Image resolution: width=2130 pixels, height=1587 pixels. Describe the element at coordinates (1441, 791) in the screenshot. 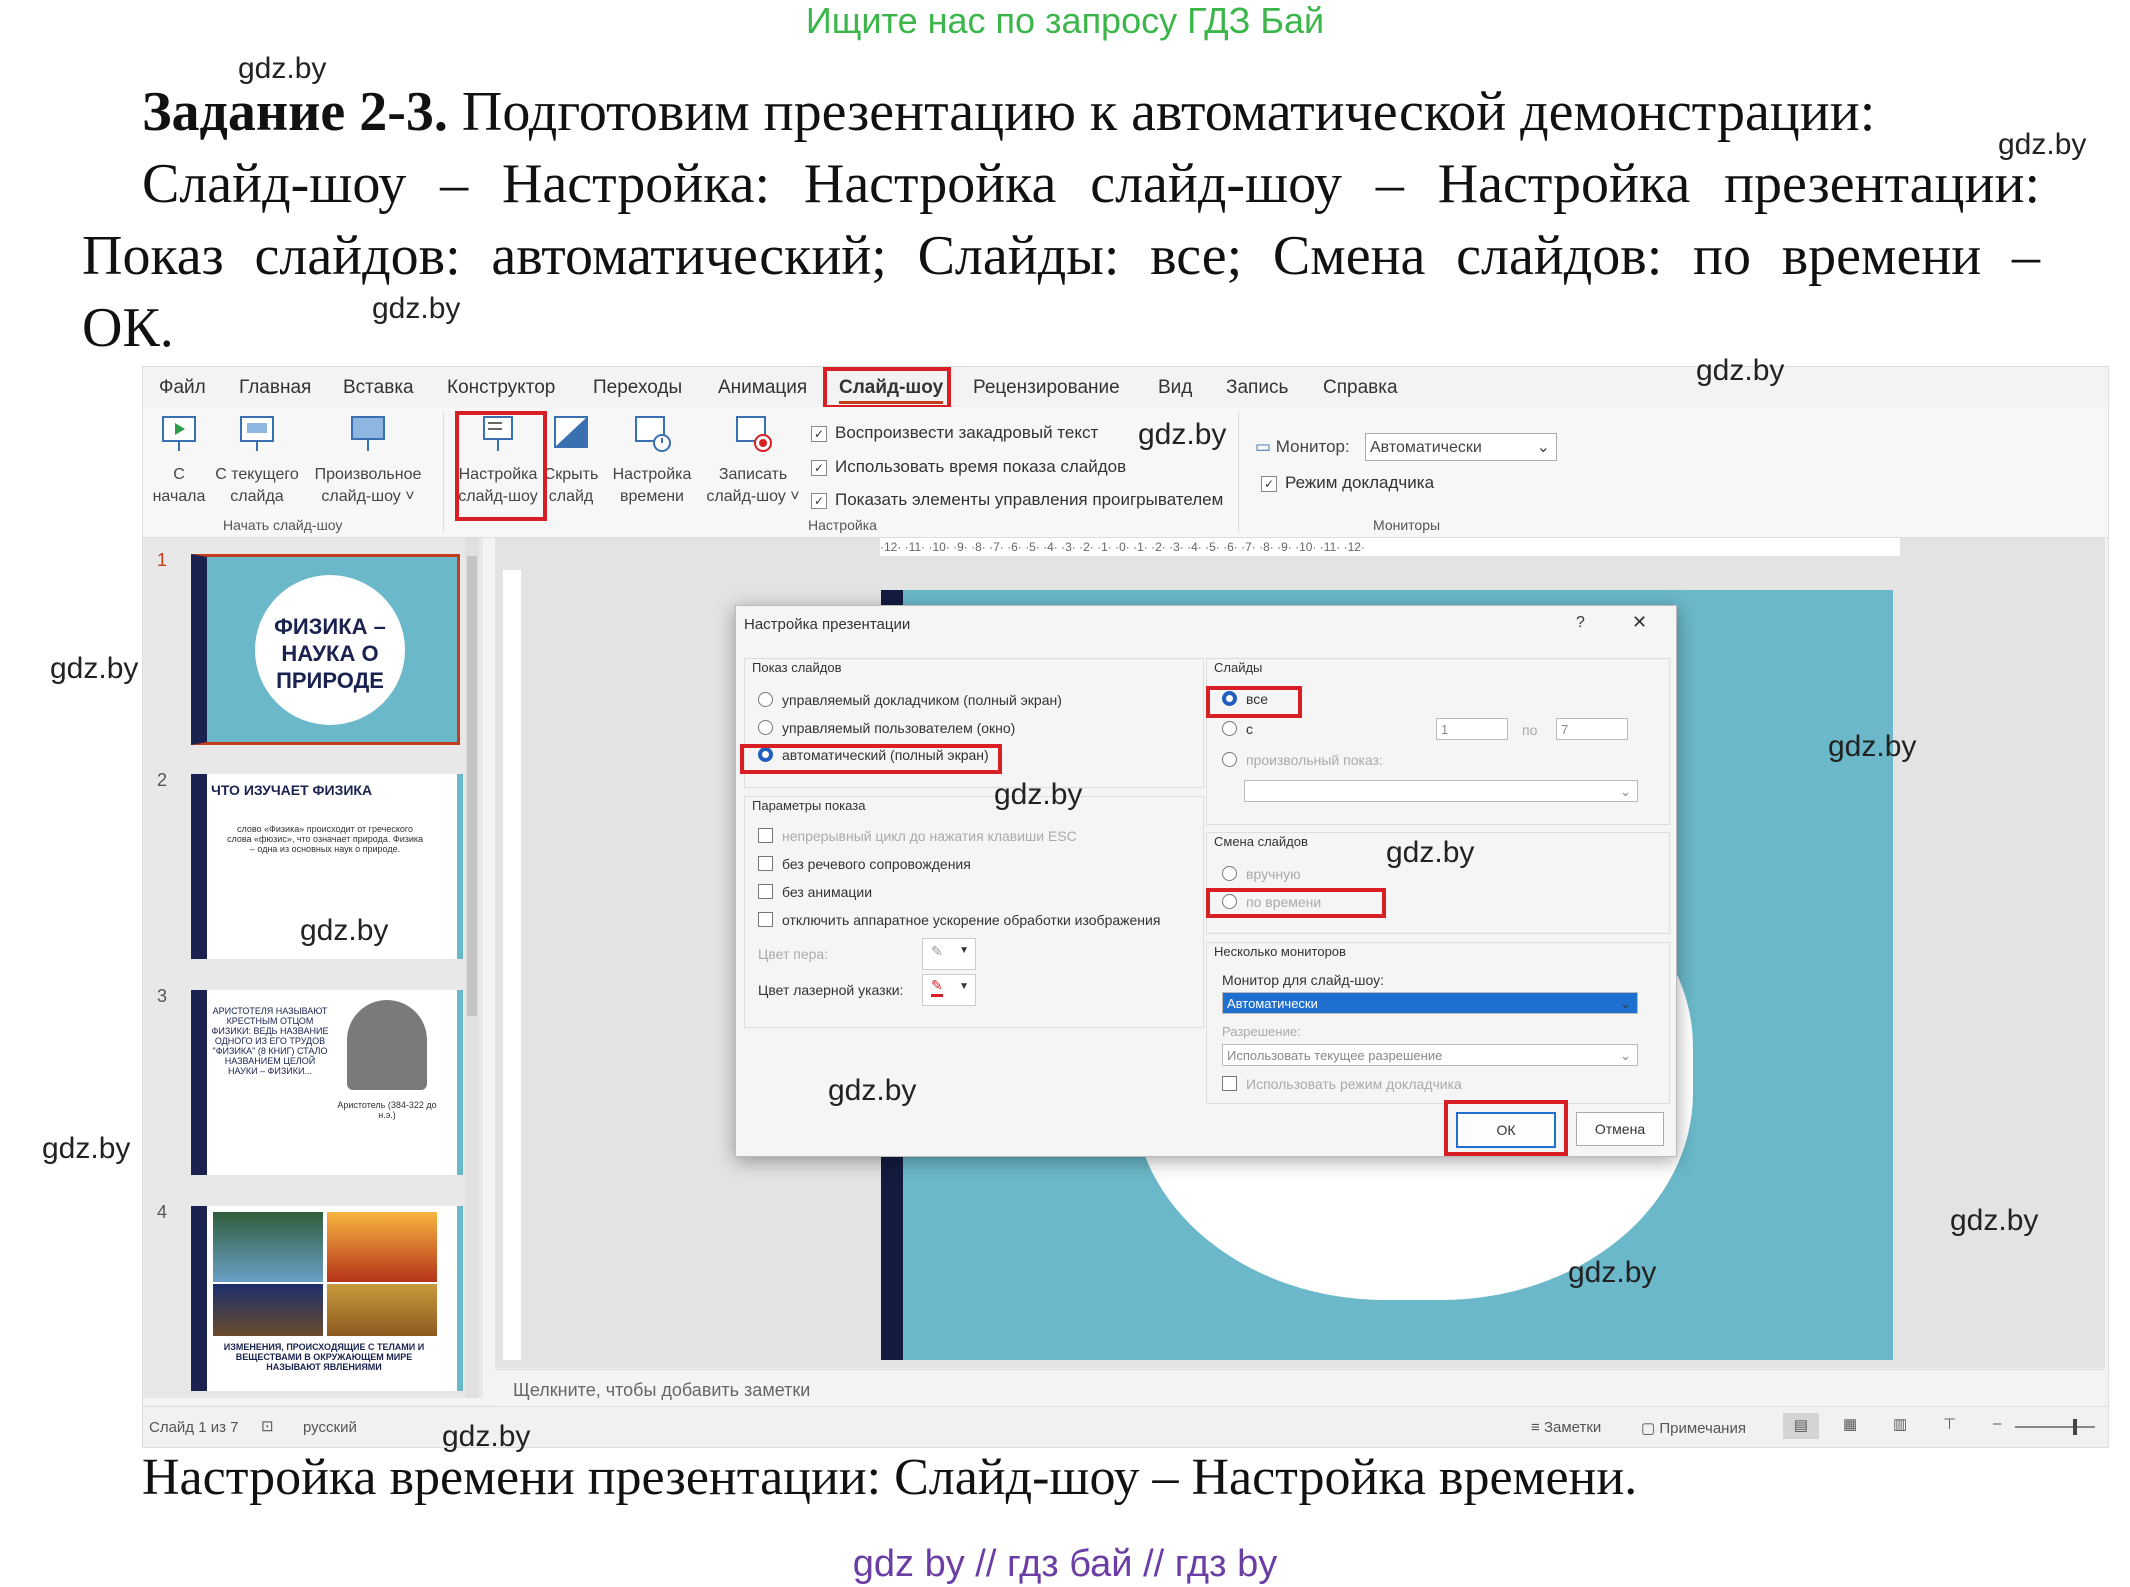

I see `custom-show-select: ⌄` at that location.